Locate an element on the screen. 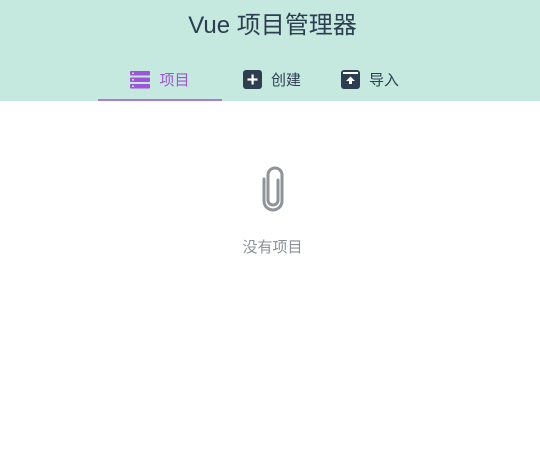 This screenshot has height=464, width=540. paperclip-icon is located at coordinates (273, 189).